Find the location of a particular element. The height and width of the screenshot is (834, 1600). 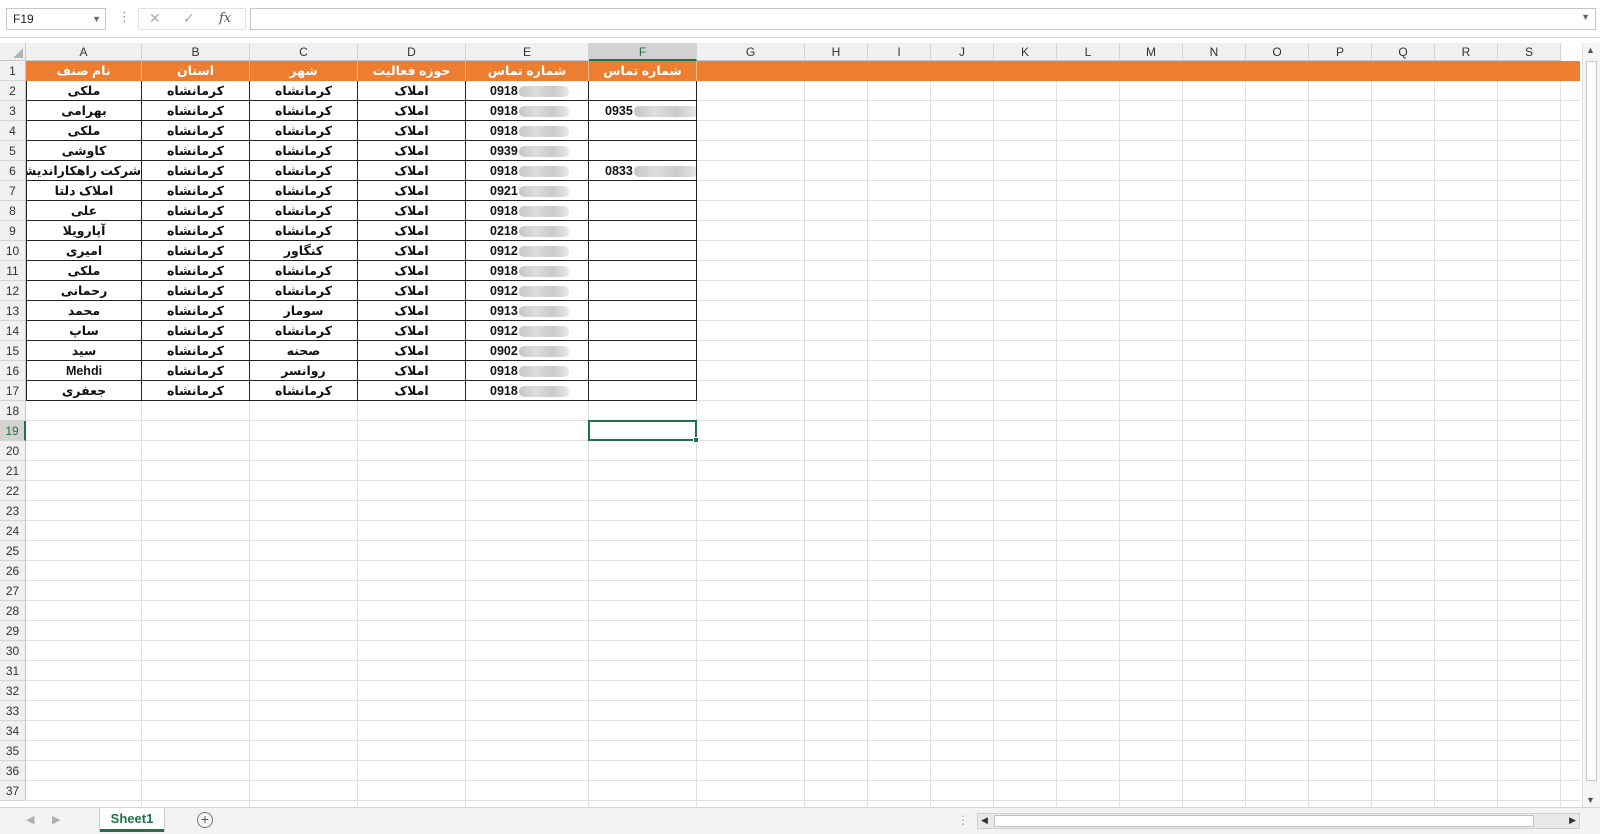

table-cell: ملکی is located at coordinates (84, 131).